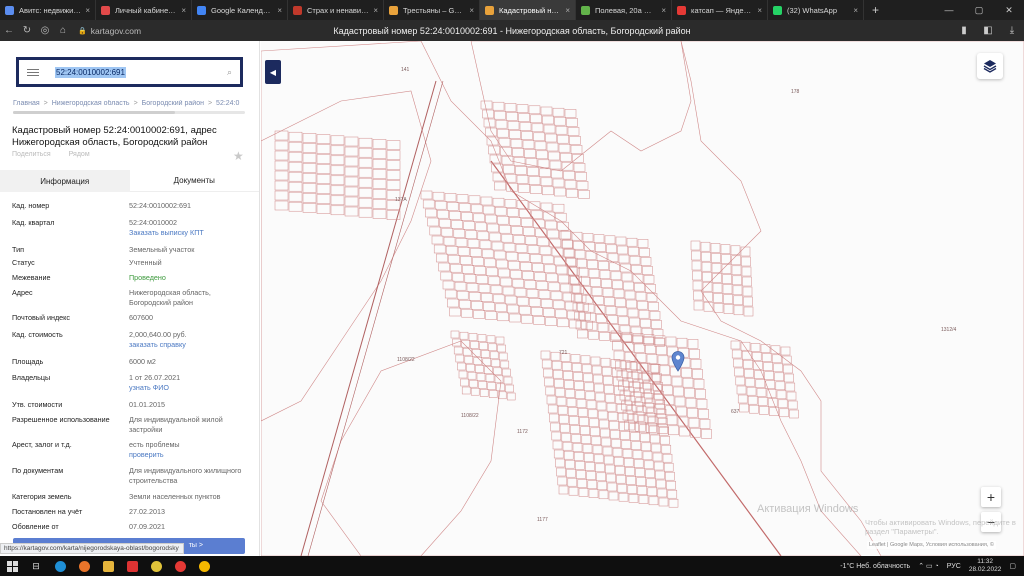  I want to click on favorite-star-icon: ★, so click(238, 156).